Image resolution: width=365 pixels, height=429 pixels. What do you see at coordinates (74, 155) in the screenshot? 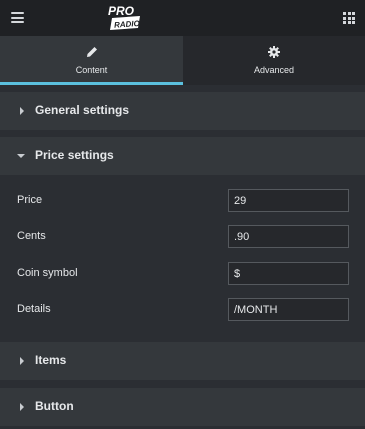
I see `section-price-title: Price settings` at bounding box center [74, 155].